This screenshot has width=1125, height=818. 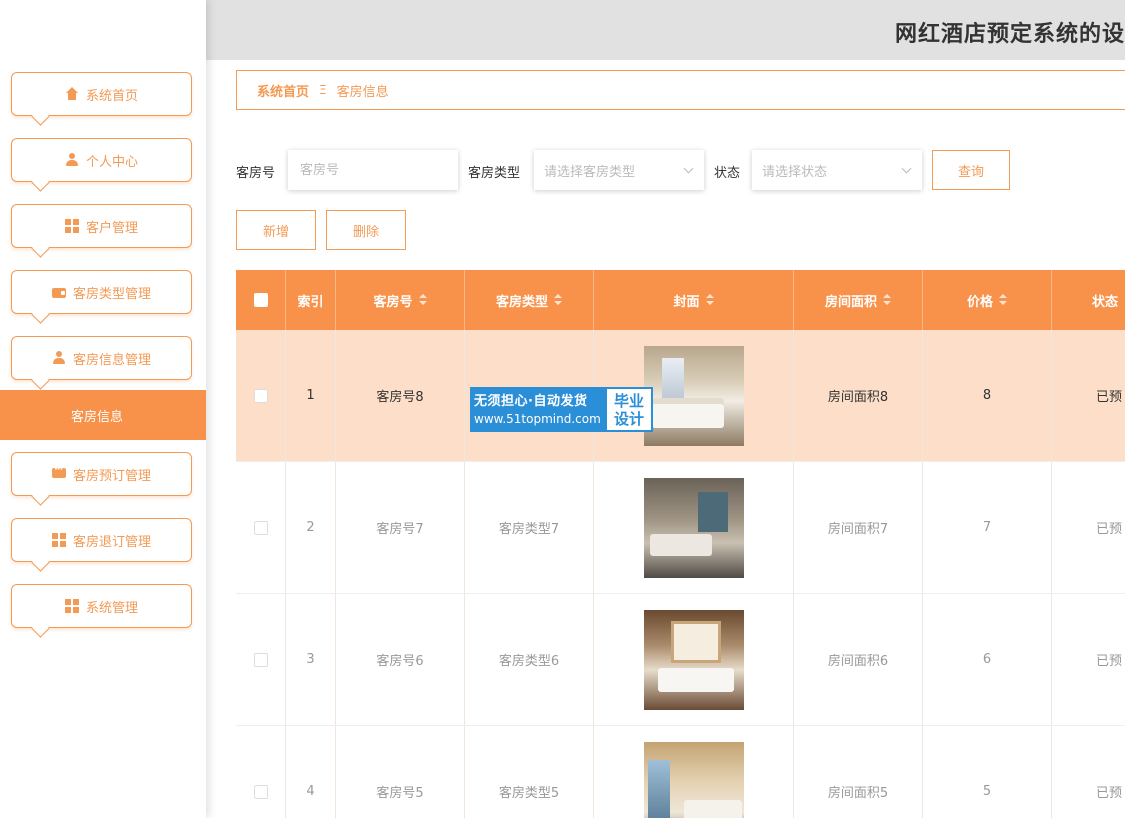 What do you see at coordinates (1009, 34) in the screenshot?
I see `app-title: 网红酒店预定系统的设` at bounding box center [1009, 34].